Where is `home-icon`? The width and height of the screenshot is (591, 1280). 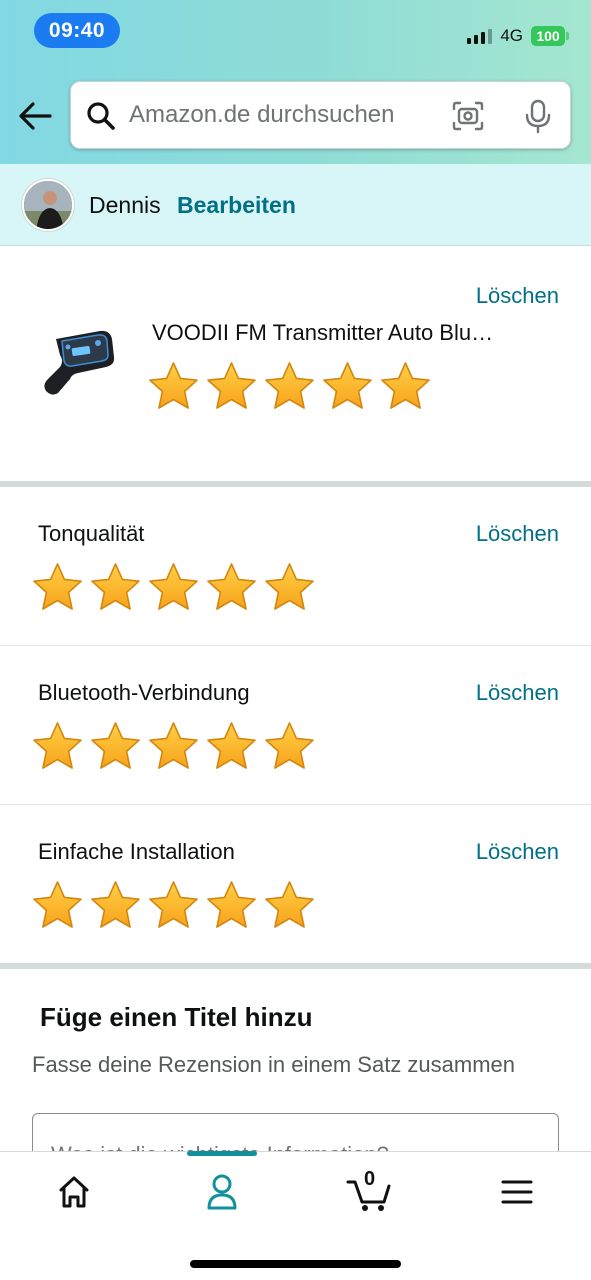 home-icon is located at coordinates (74, 1192).